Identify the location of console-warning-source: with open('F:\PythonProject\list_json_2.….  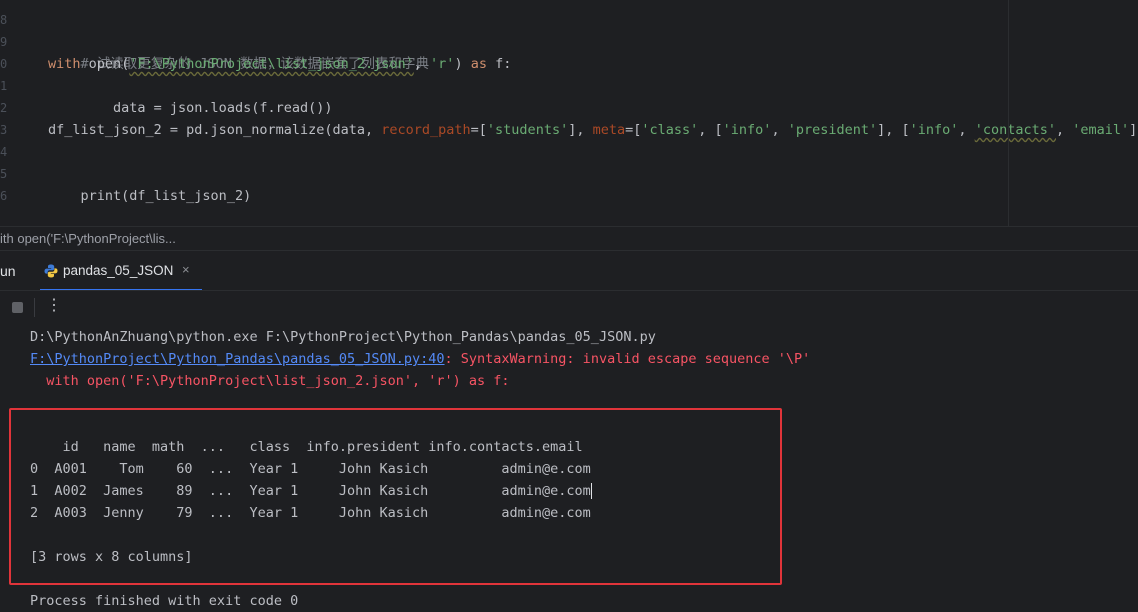
(270, 381).